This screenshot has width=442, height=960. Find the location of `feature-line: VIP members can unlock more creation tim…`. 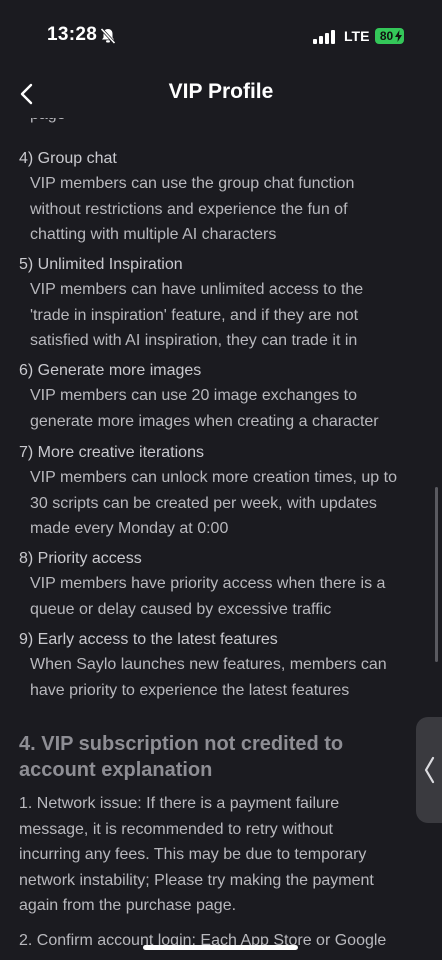

feature-line: VIP members can unlock more creation tim… is located at coordinates (213, 477).